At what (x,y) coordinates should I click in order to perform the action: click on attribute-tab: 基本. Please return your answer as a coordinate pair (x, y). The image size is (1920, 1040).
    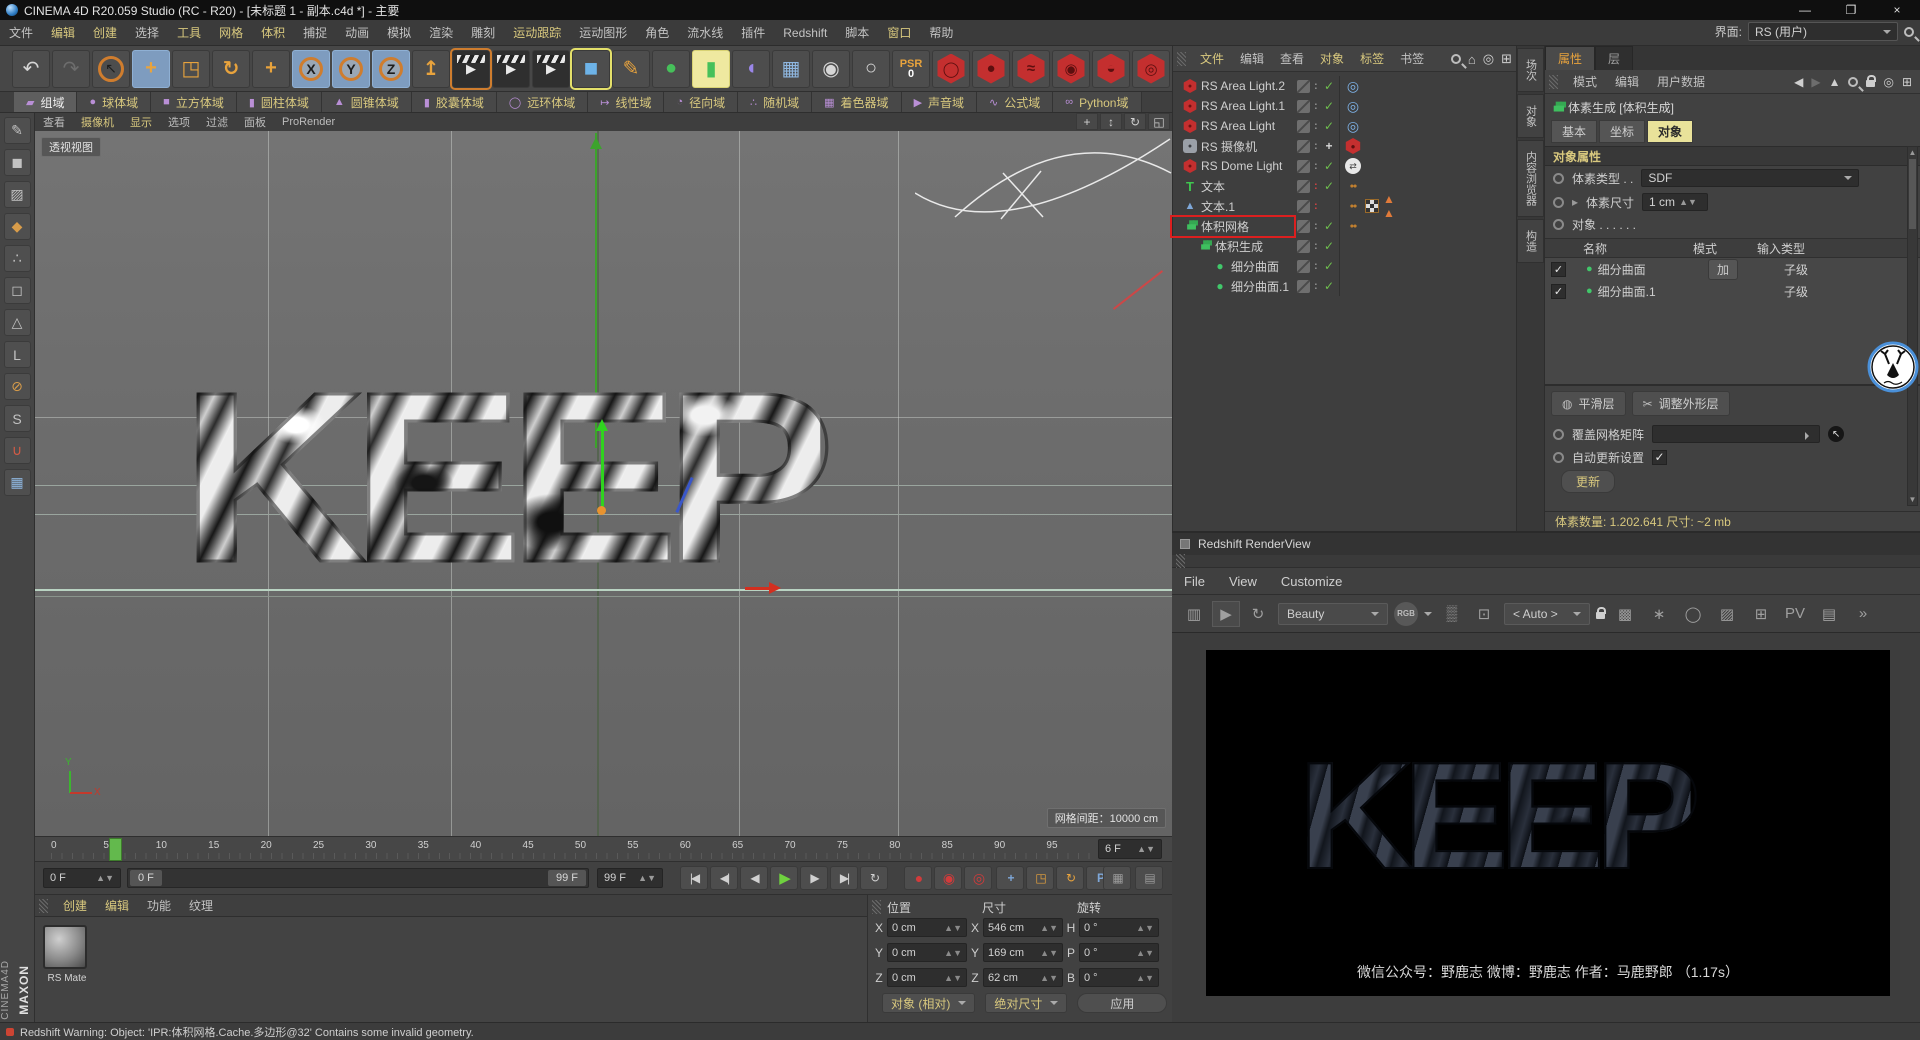
    Looking at the image, I should click on (1574, 131).